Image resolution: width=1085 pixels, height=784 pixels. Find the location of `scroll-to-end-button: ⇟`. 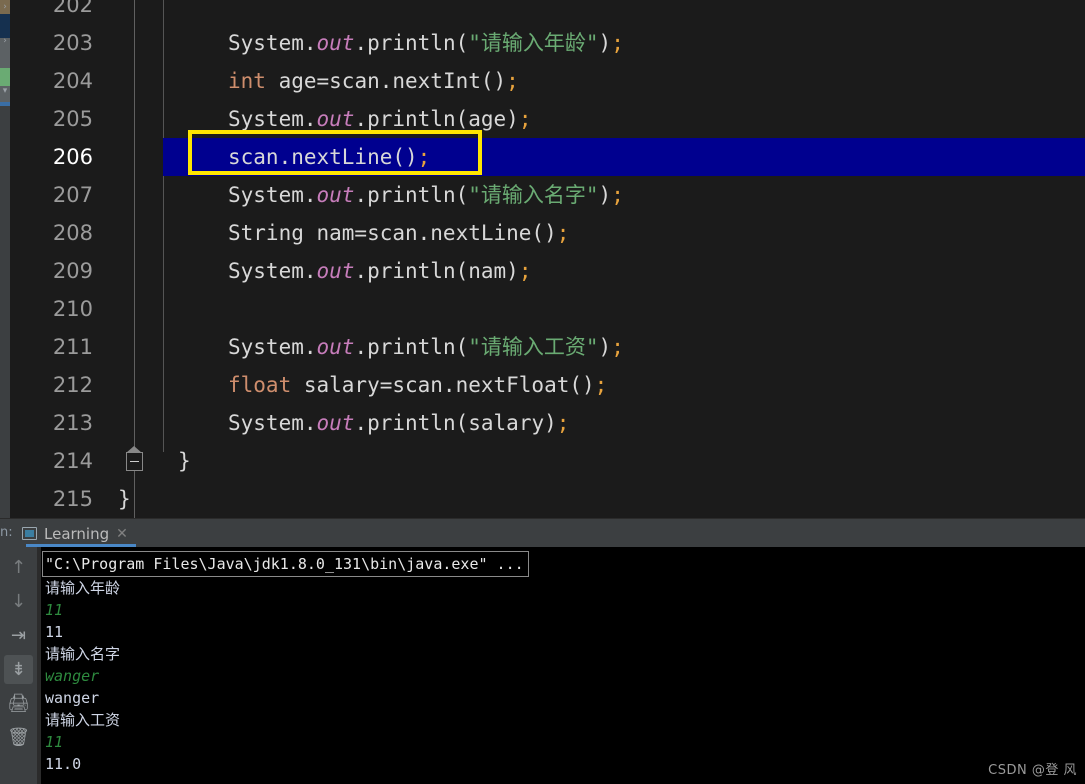

scroll-to-end-button: ⇟ is located at coordinates (18, 669).